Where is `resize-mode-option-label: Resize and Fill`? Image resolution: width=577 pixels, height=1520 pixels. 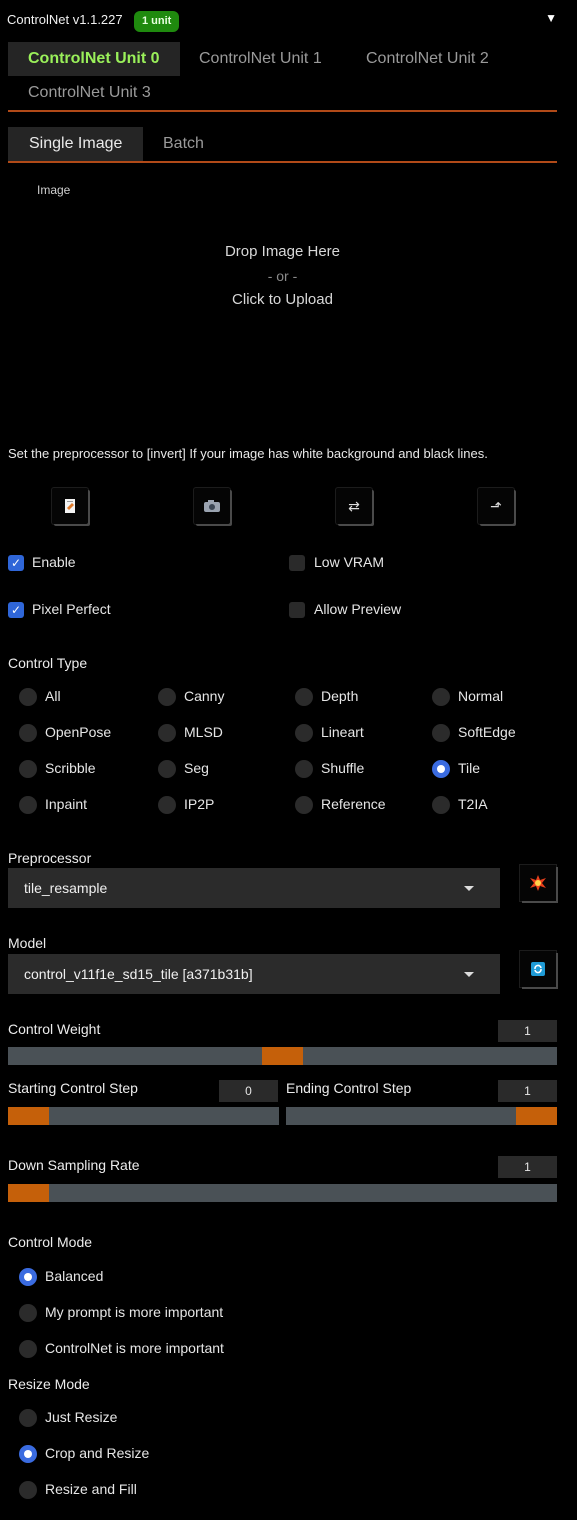 resize-mode-option-label: Resize and Fill is located at coordinates (91, 1489).